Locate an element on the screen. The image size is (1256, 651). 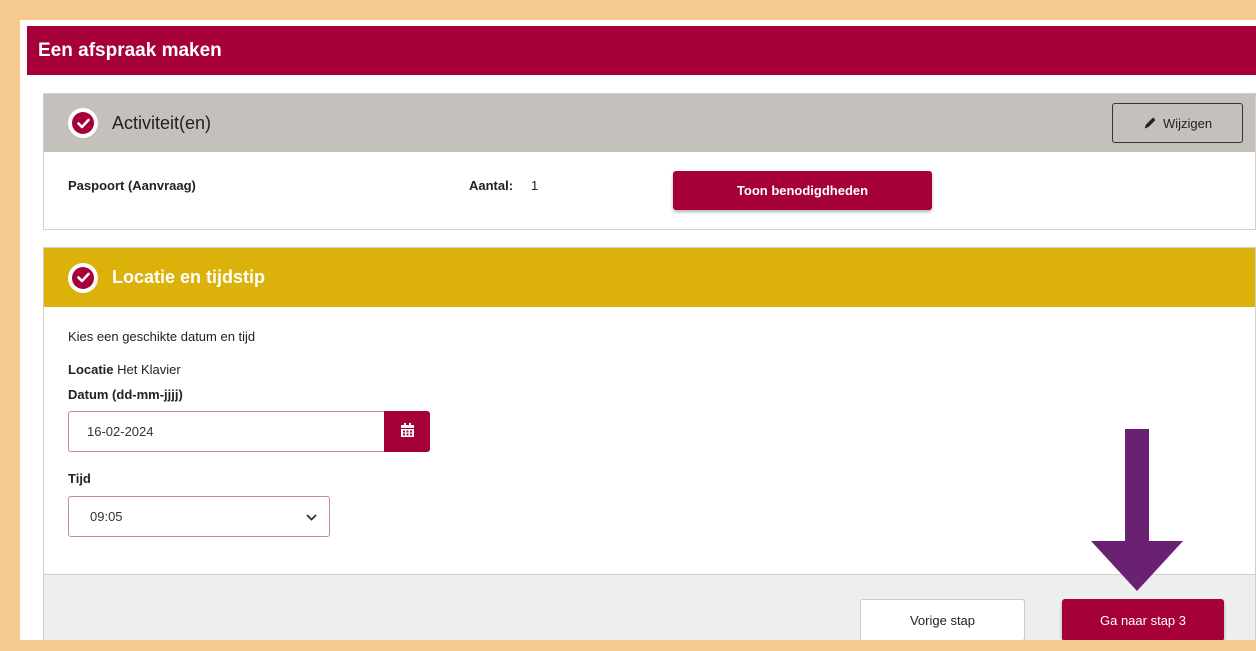
calendar-button is located at coordinates (407, 431).